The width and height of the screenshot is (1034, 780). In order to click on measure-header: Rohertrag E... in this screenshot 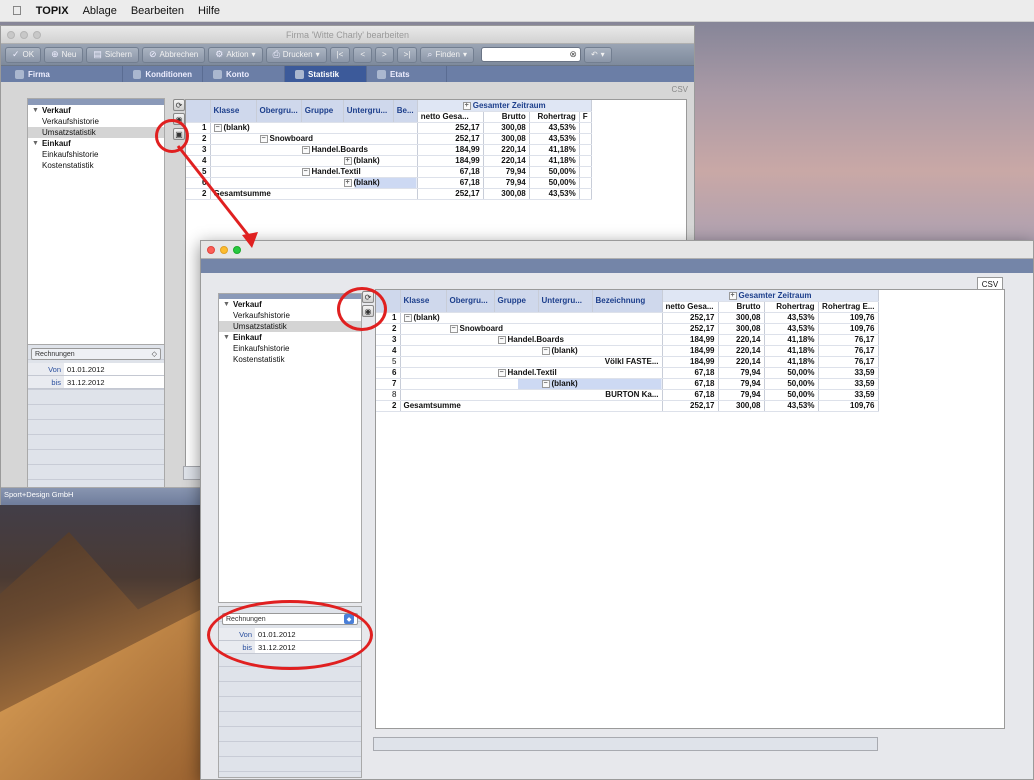, I will do `click(848, 307)`.